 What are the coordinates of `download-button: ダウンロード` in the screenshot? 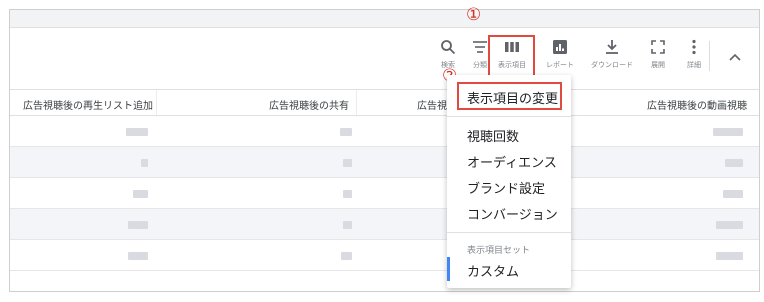 It's located at (612, 59).